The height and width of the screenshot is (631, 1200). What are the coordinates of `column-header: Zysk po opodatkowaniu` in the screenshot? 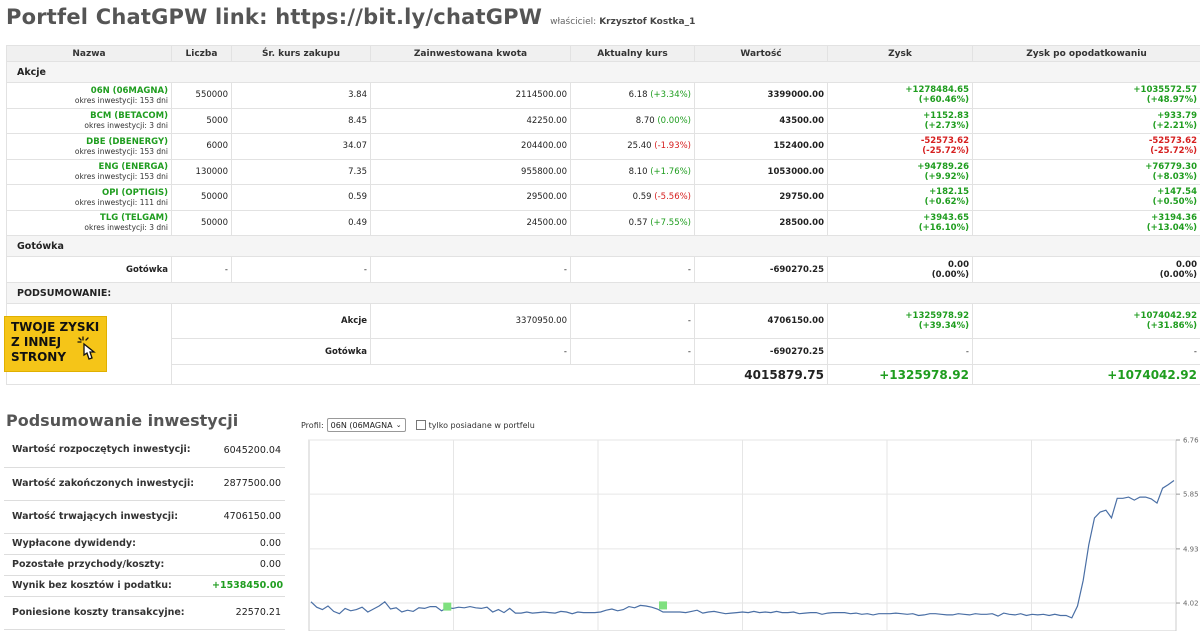 It's located at (1086, 53).